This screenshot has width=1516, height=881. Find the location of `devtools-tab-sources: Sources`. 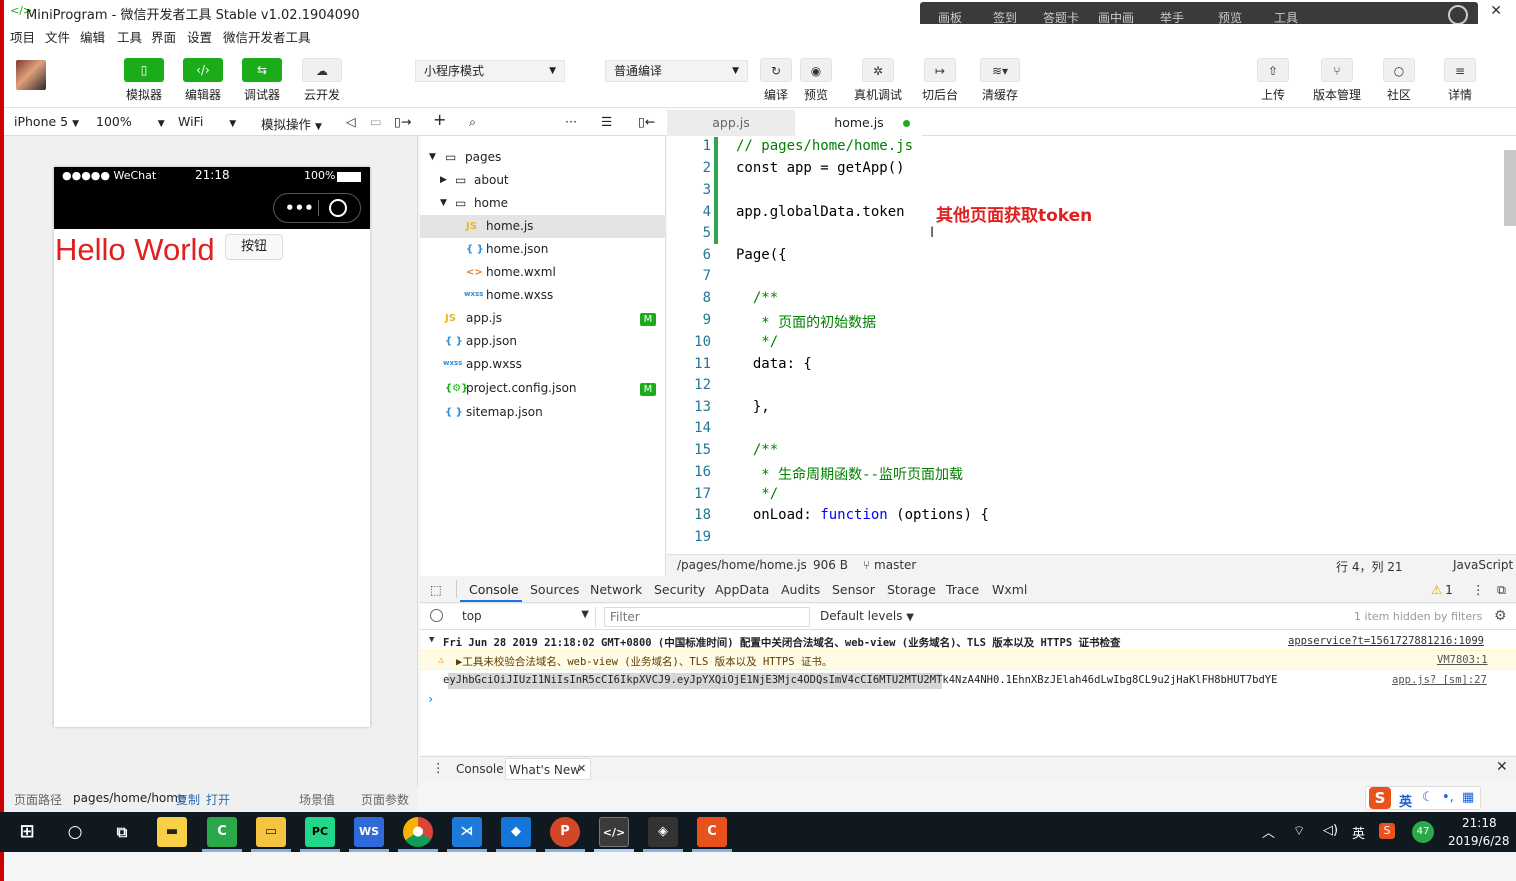

devtools-tab-sources: Sources is located at coordinates (554, 589).